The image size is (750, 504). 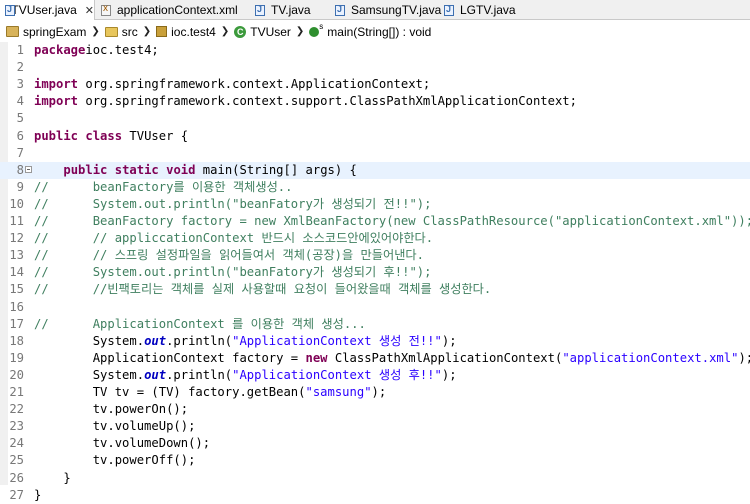 I want to click on close-icon: ✕, so click(x=89, y=10).